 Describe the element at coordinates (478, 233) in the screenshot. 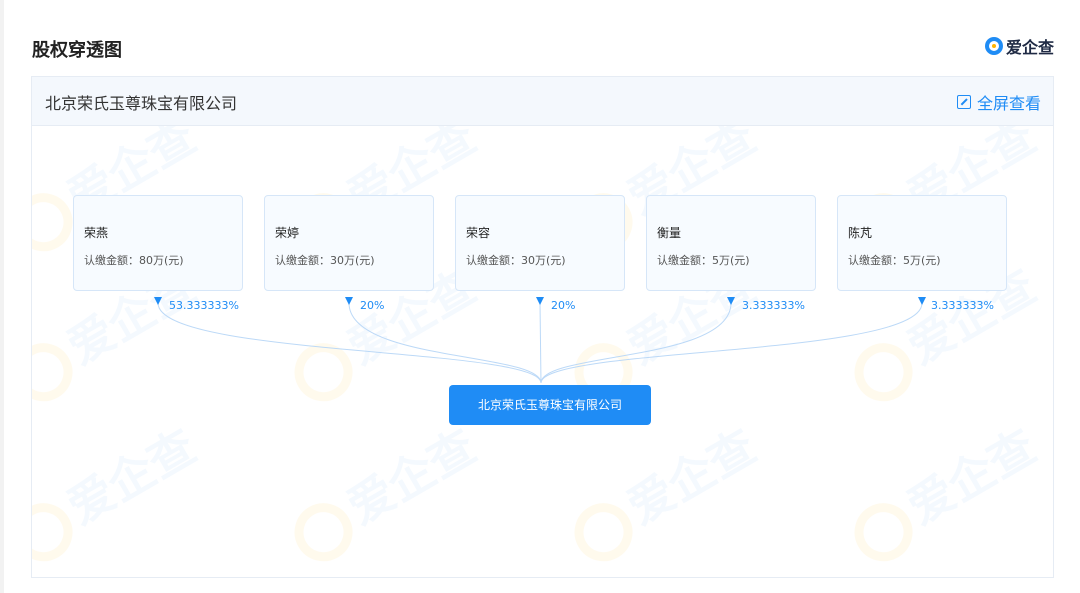

I see `shareholder-name: 荣容` at that location.